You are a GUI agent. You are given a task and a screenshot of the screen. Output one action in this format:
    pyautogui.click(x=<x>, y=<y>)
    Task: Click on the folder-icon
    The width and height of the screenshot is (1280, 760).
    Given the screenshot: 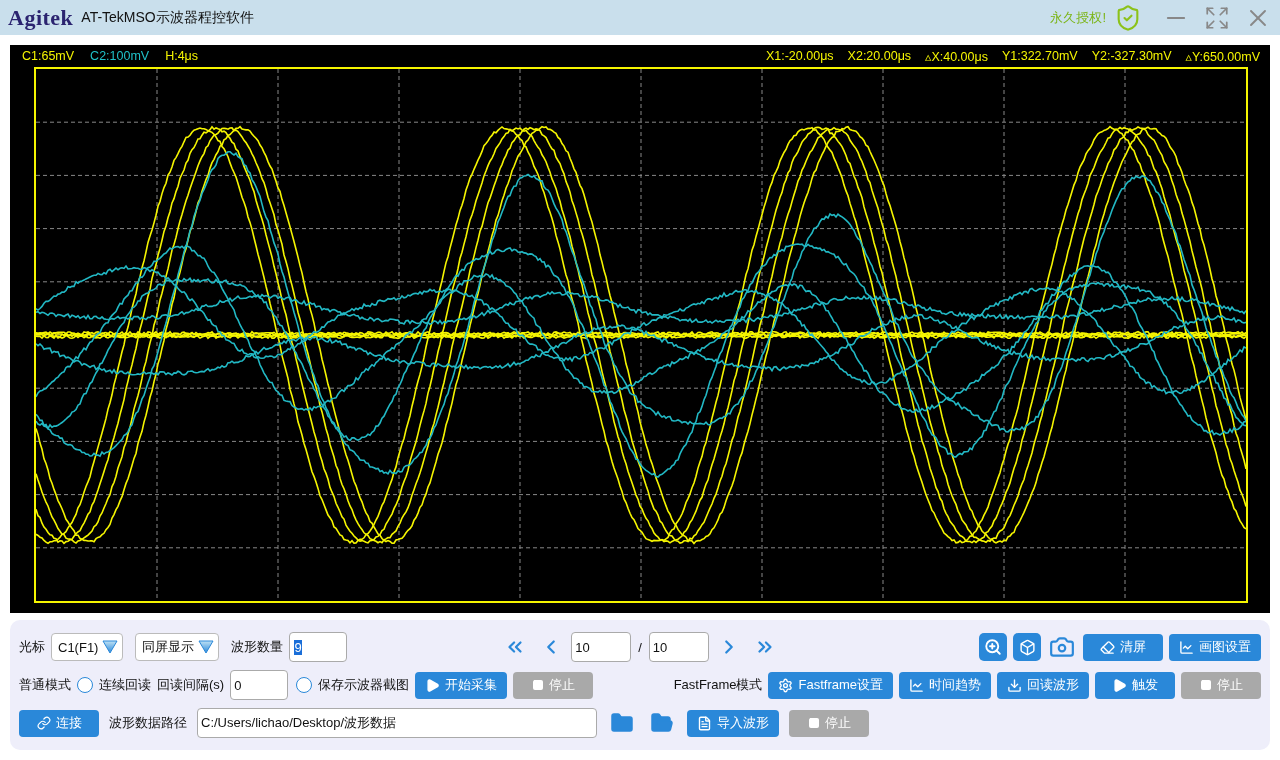 What is the action you would take?
    pyautogui.click(x=622, y=723)
    